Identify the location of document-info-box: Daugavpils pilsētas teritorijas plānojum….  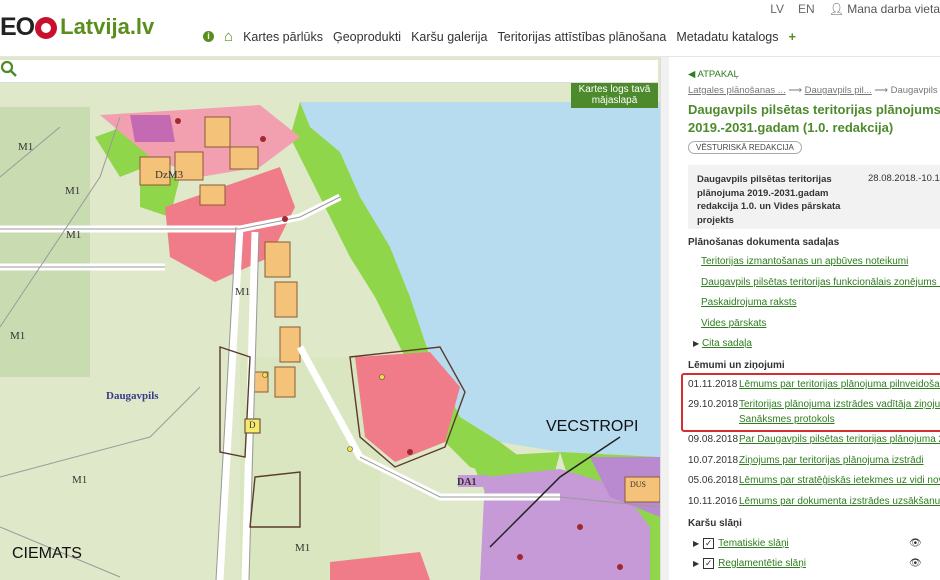
(814, 197).